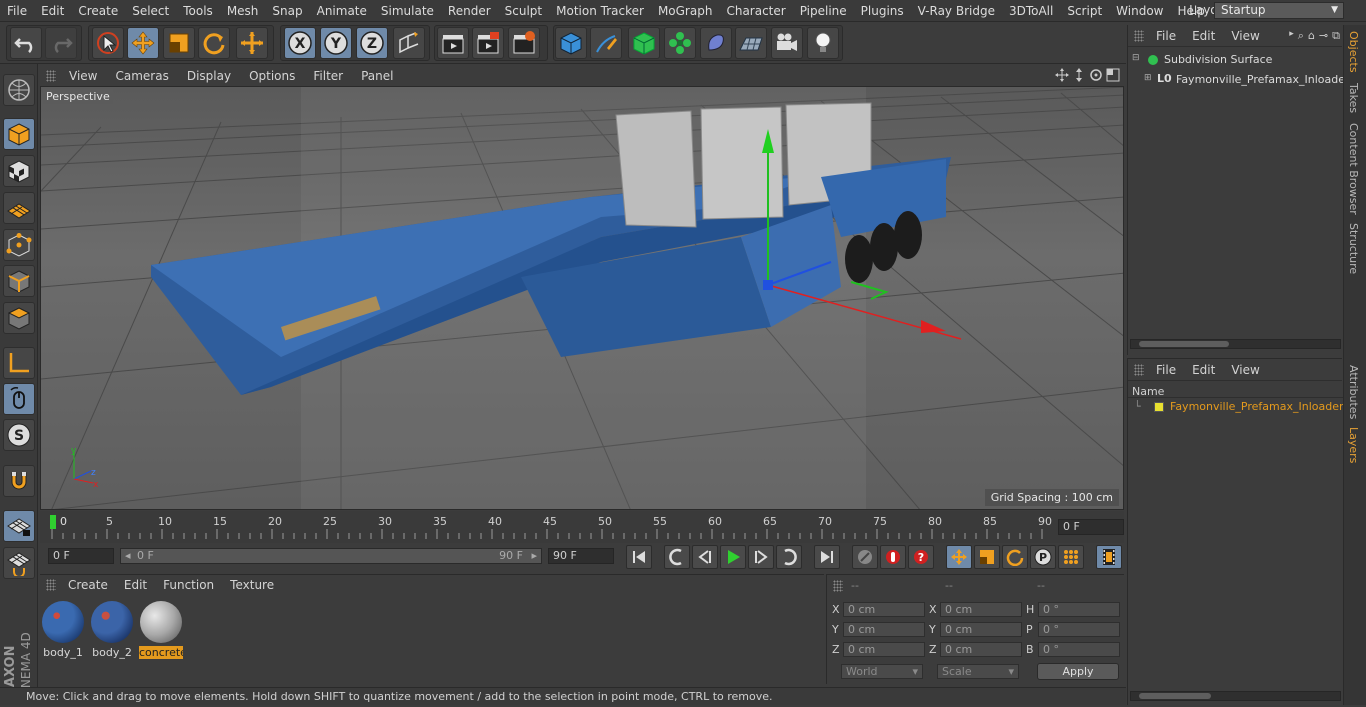 This screenshot has height=707, width=1366. What do you see at coordinates (1353, 169) in the screenshot?
I see `tab-content-browser: Content Browser` at bounding box center [1353, 169].